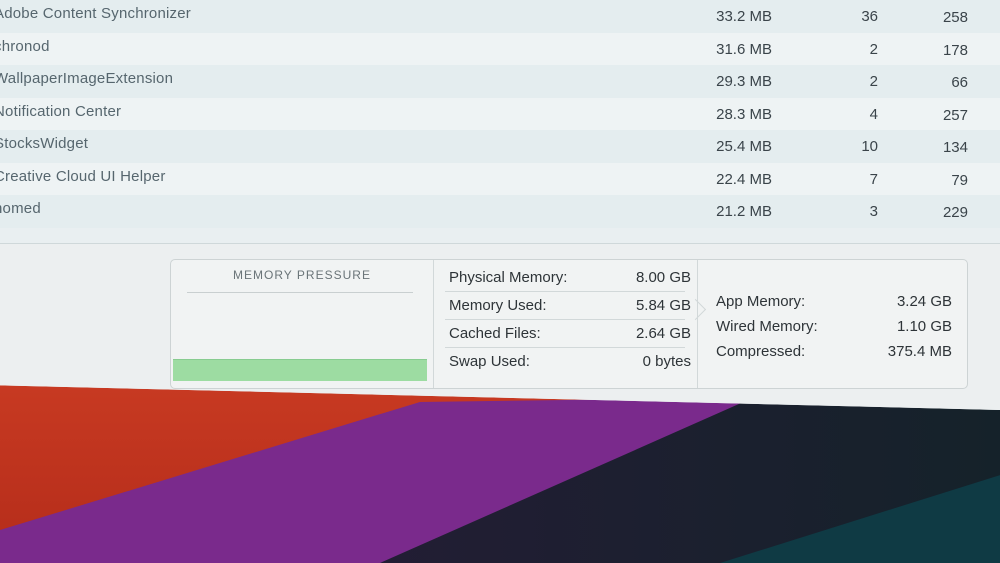 This screenshot has width=1000, height=563. Describe the element at coordinates (300, 370) in the screenshot. I see `memory-pressure-graph` at that location.